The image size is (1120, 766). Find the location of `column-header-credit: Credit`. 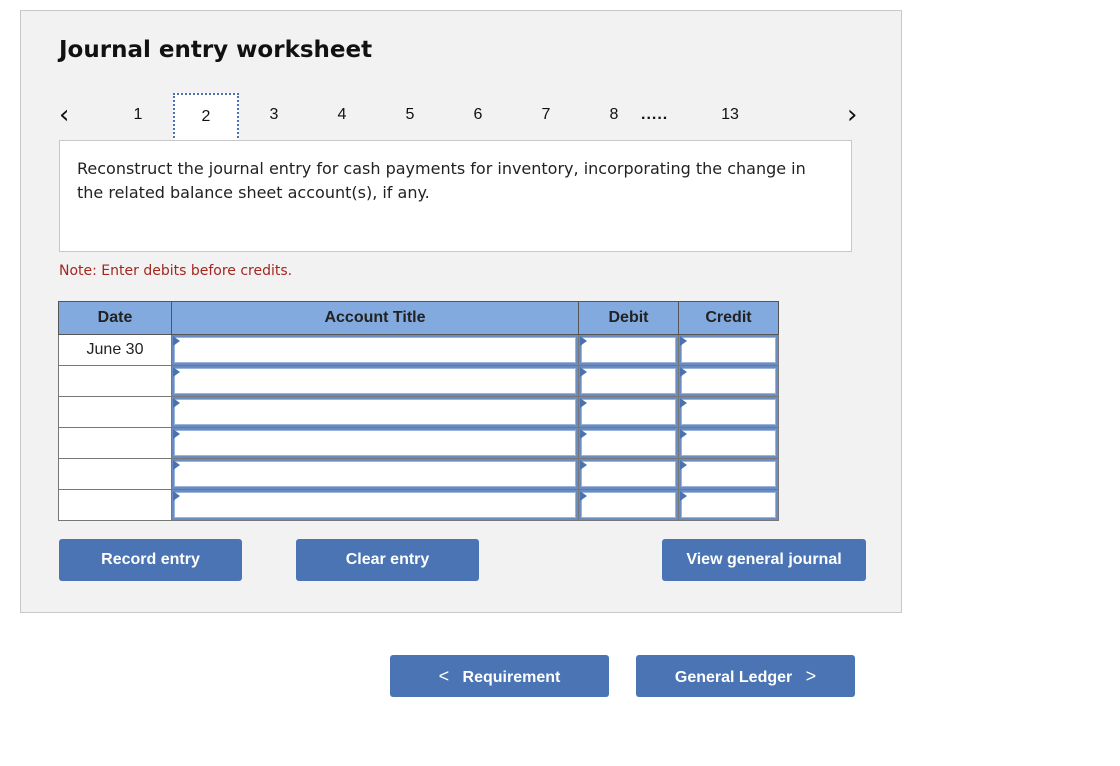

column-header-credit: Credit is located at coordinates (728, 318).